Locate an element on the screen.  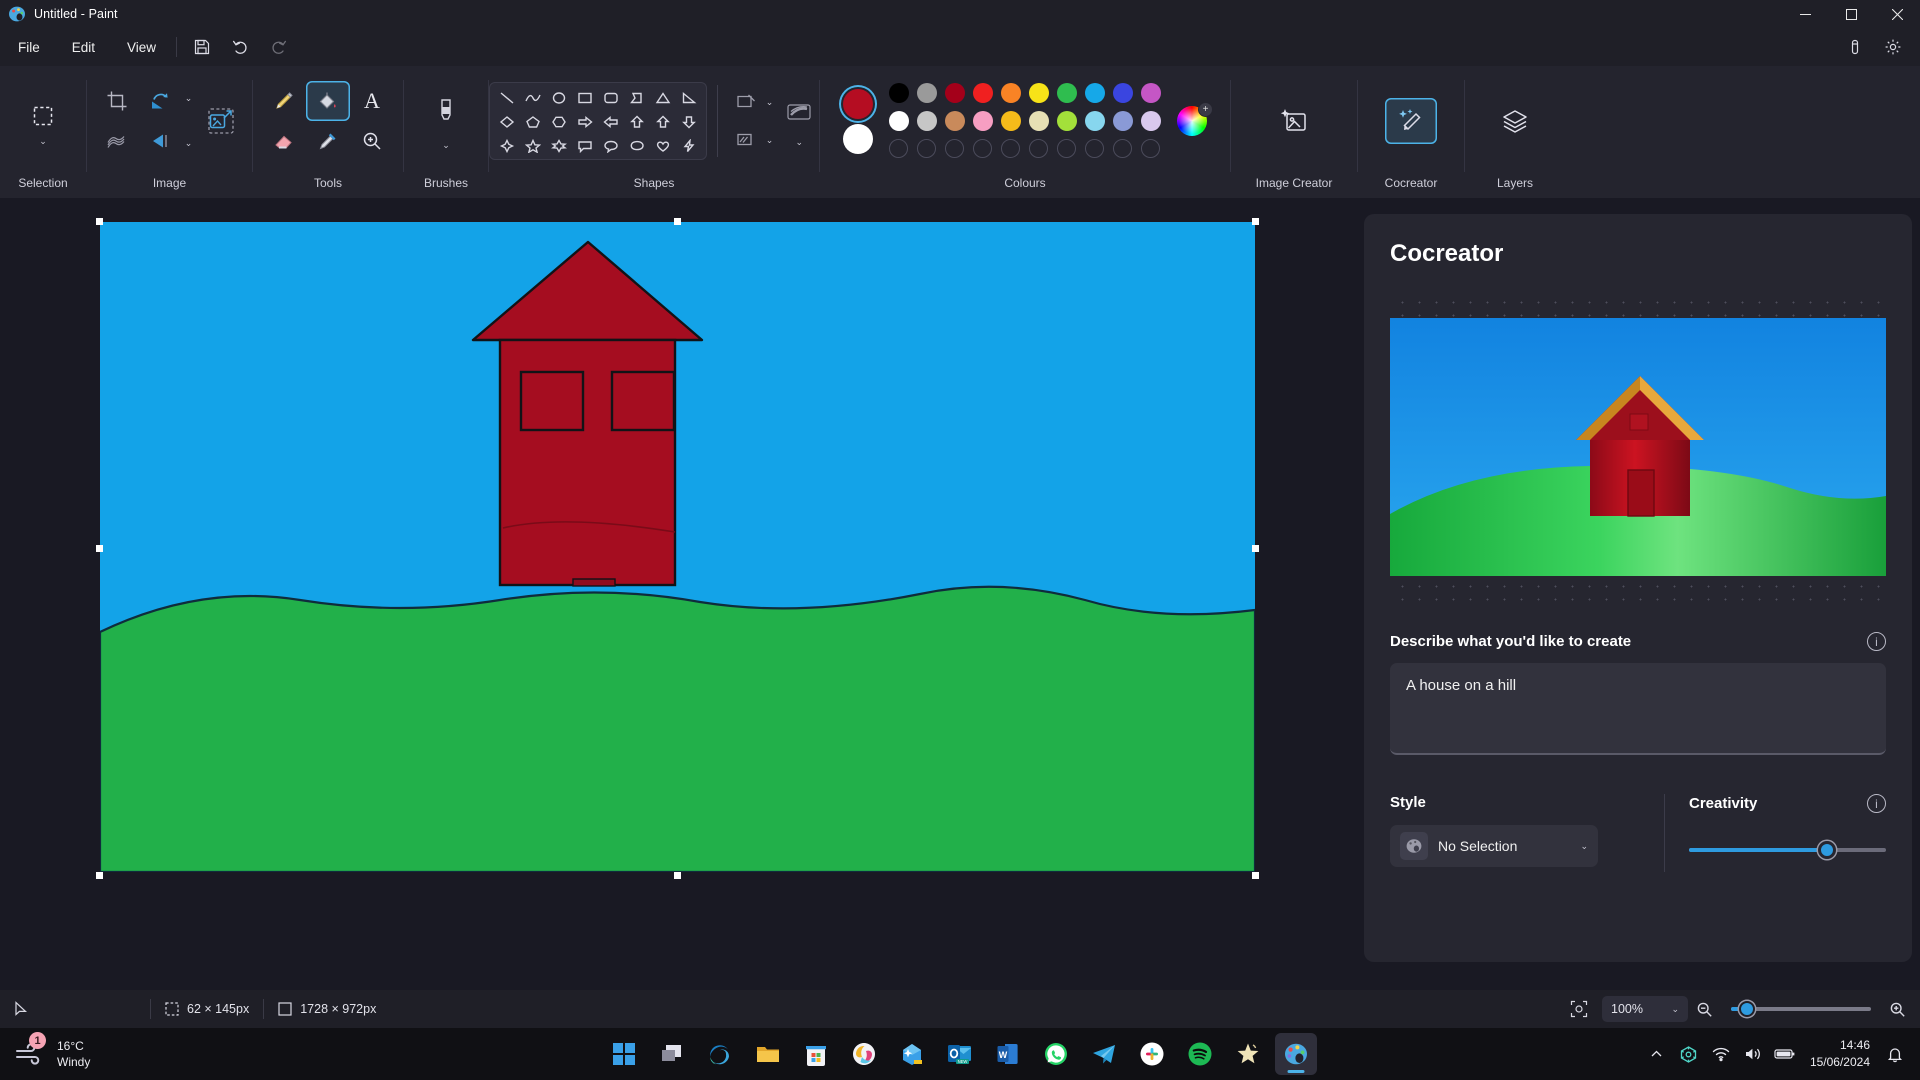
menu-item-view: View is located at coordinates (141, 47).